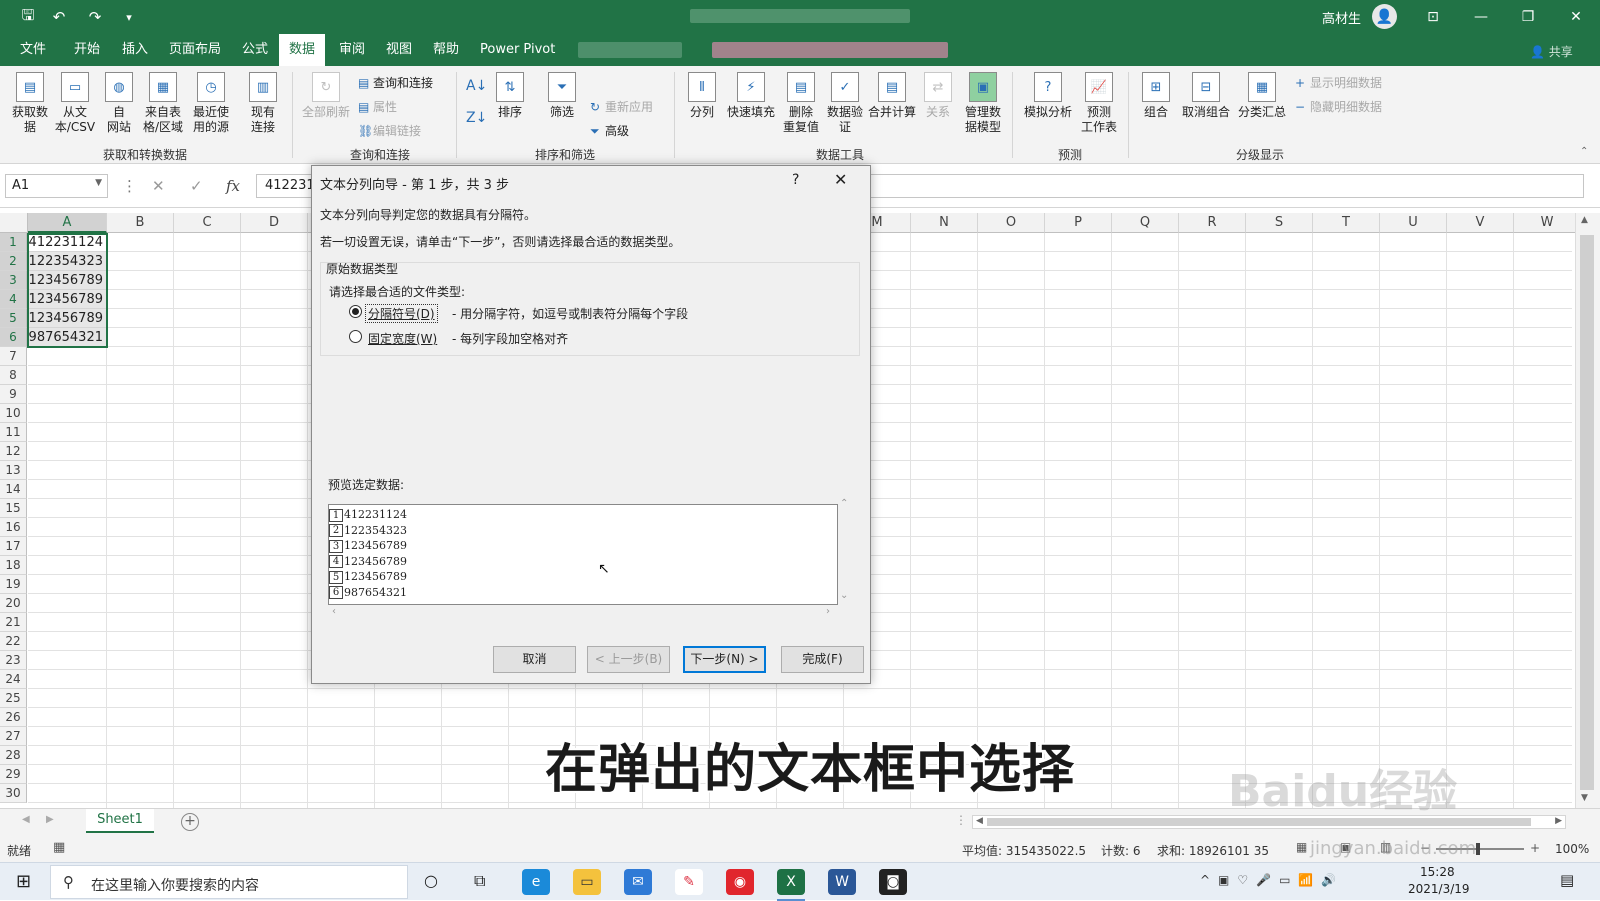 The height and width of the screenshot is (901, 1600). What do you see at coordinates (14, 223) in the screenshot?
I see `select-all-corner` at bounding box center [14, 223].